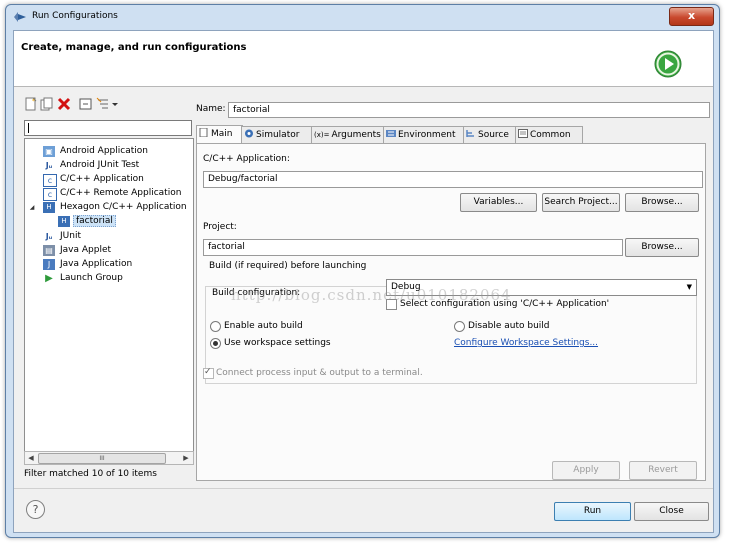 The height and width of the screenshot is (546, 741). What do you see at coordinates (109, 194) in the screenshot?
I see `tree-item-cpp-remote-application: c C/C++ Remote Application` at bounding box center [109, 194].